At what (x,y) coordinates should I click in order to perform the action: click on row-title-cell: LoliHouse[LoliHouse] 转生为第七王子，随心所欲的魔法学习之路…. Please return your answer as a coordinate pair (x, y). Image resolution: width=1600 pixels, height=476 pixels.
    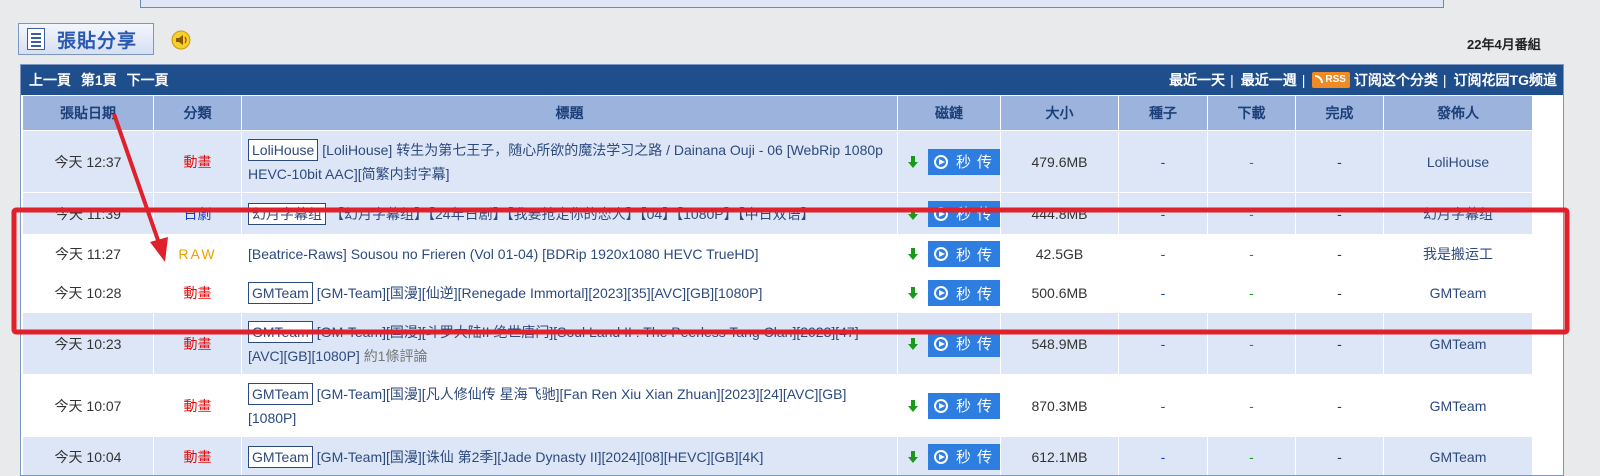
    Looking at the image, I should click on (570, 162).